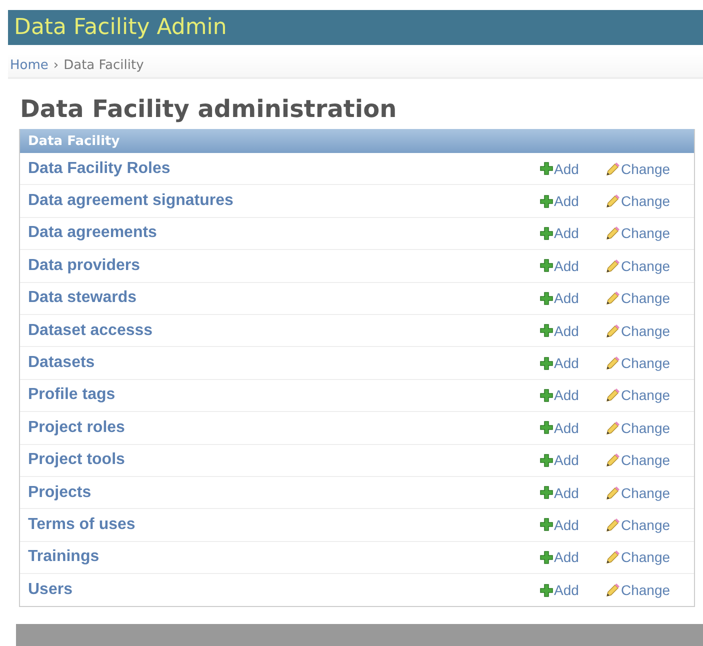  I want to click on model-link: Trainings, so click(284, 557).